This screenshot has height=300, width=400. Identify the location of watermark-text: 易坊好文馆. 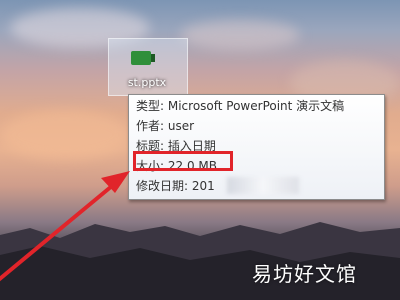
(304, 274).